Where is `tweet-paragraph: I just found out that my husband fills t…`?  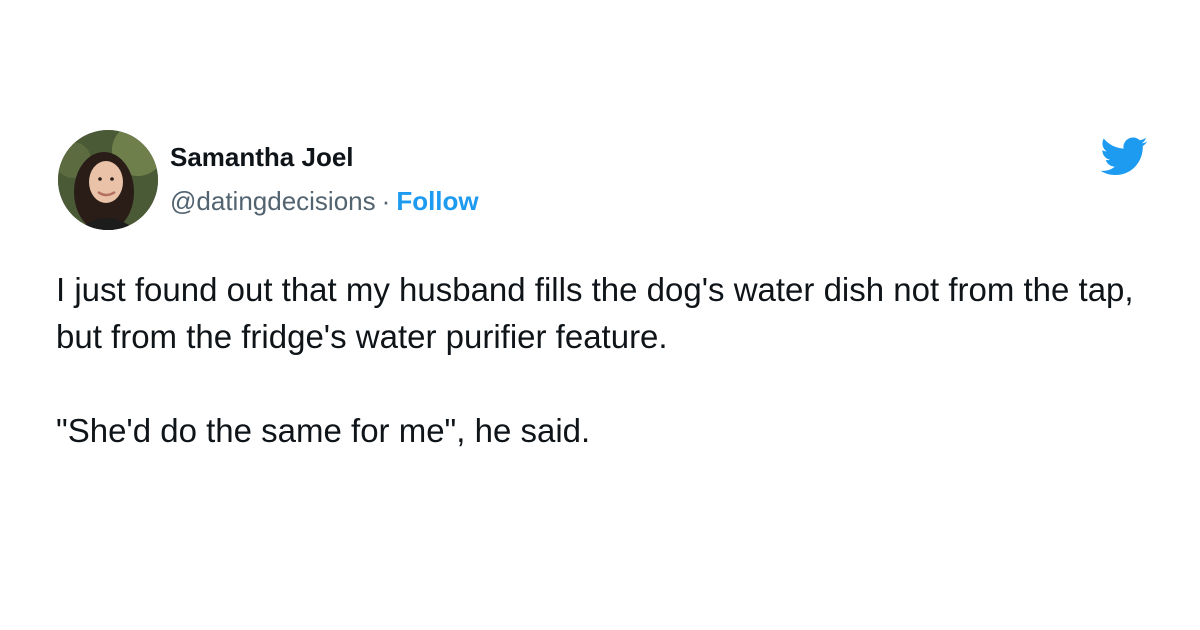 tweet-paragraph: I just found out that my husband fills t… is located at coordinates (595, 313).